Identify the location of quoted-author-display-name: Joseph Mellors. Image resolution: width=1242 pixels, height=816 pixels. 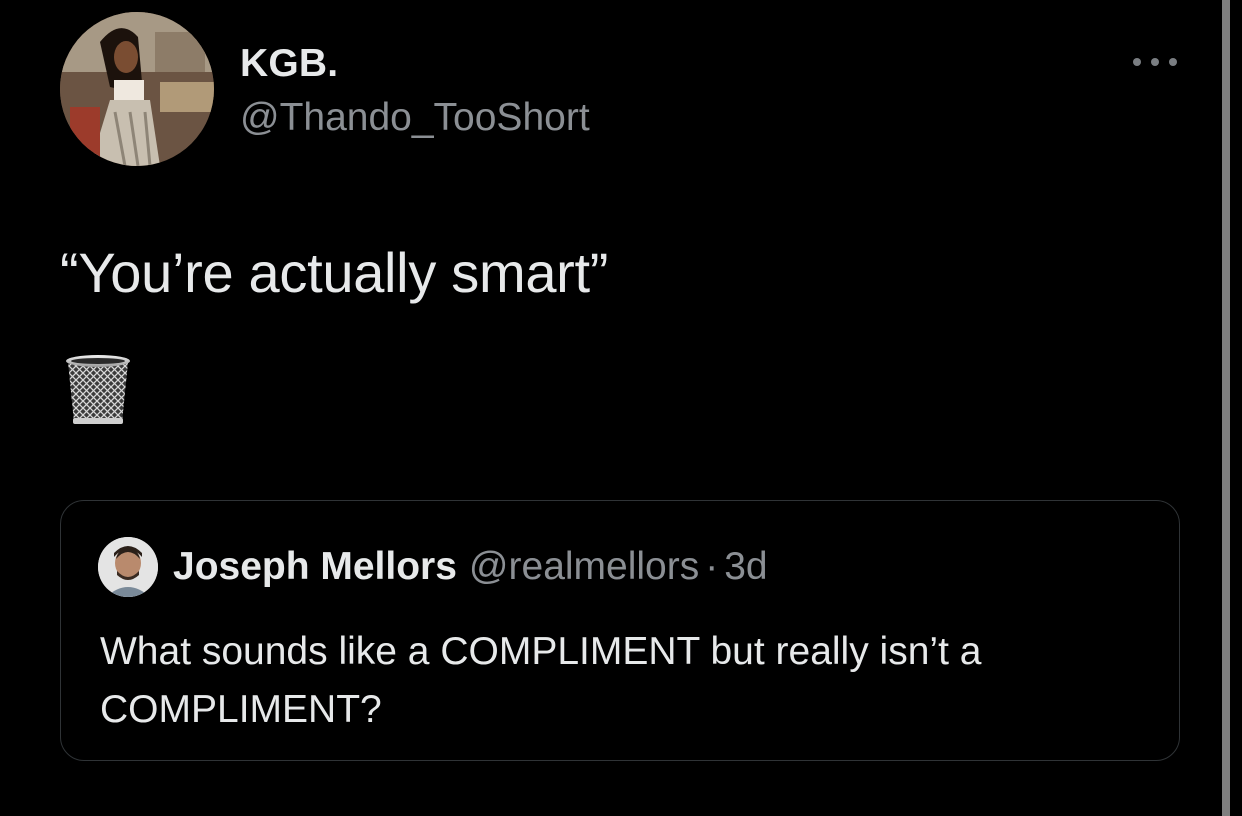
(315, 566).